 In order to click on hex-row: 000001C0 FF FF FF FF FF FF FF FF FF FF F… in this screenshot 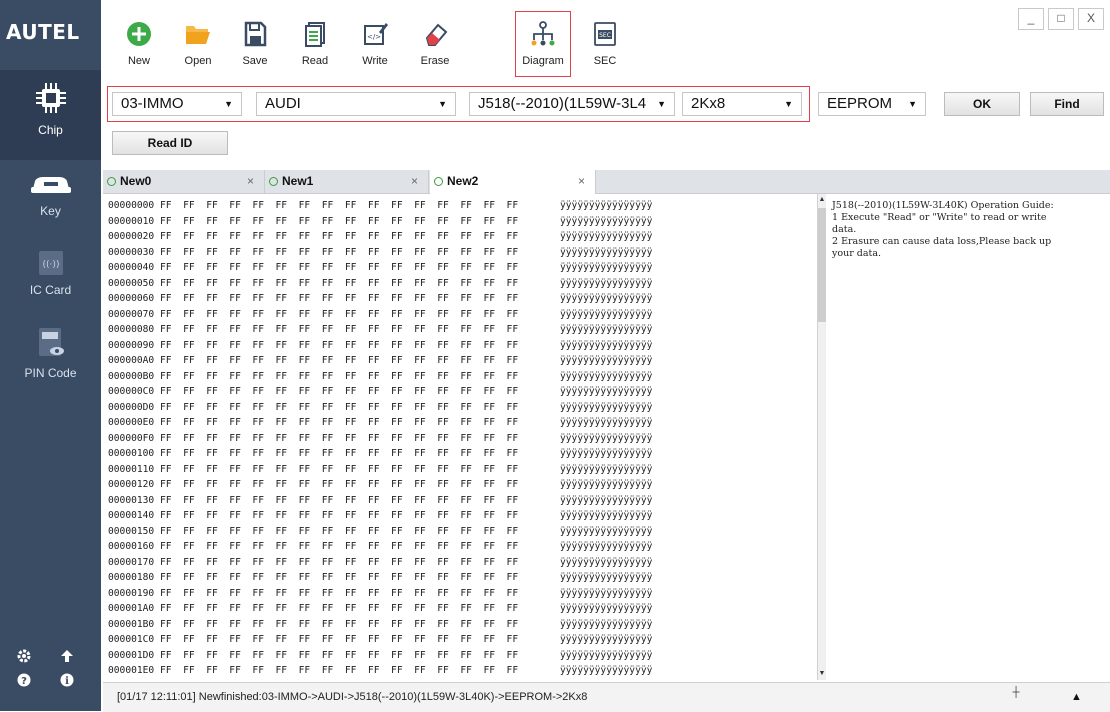, I will do `click(380, 639)`.